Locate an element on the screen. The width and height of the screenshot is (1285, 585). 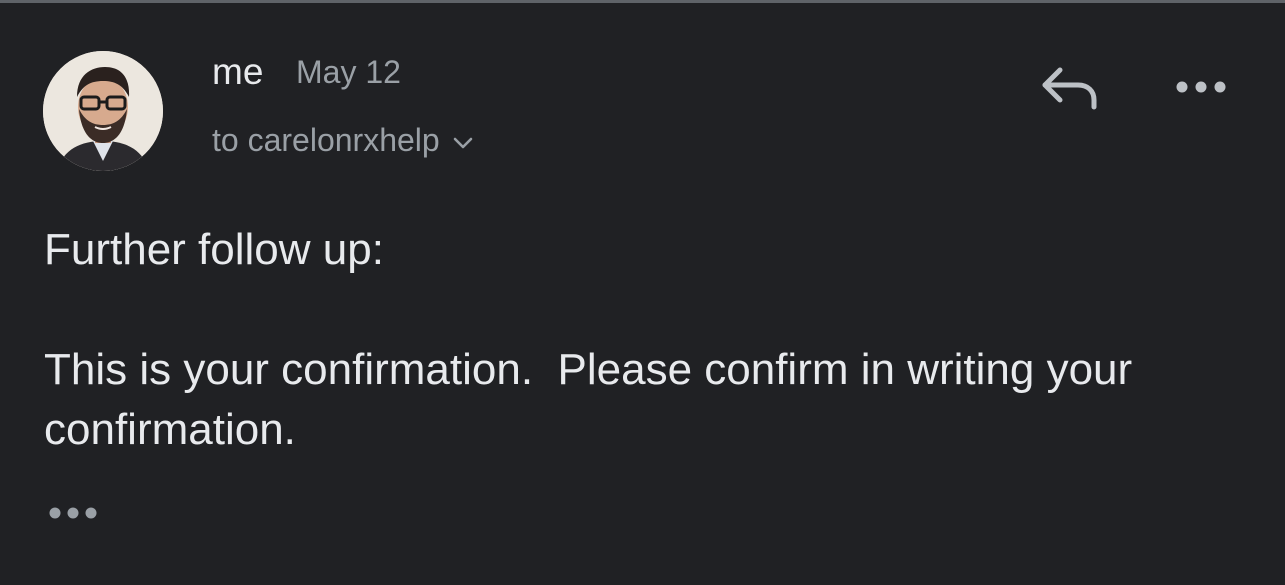
show-trimmed-content-icon is located at coordinates (73, 513).